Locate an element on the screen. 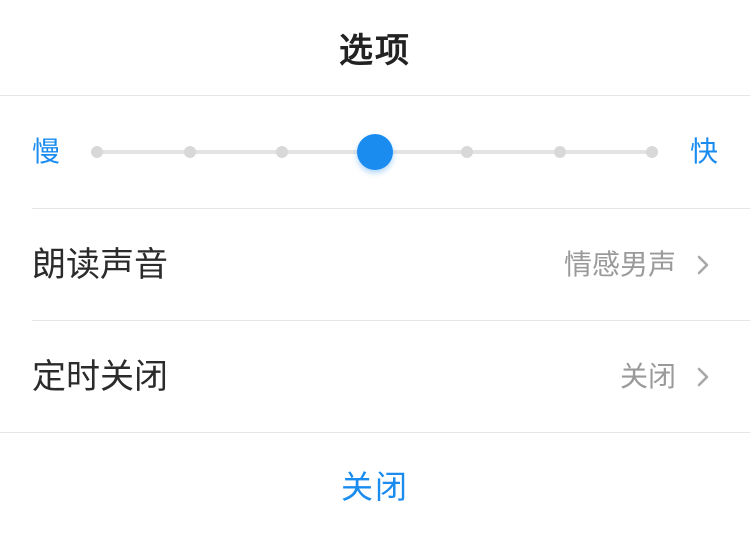  timer-close-value: 关闭 is located at coordinates (647, 376).